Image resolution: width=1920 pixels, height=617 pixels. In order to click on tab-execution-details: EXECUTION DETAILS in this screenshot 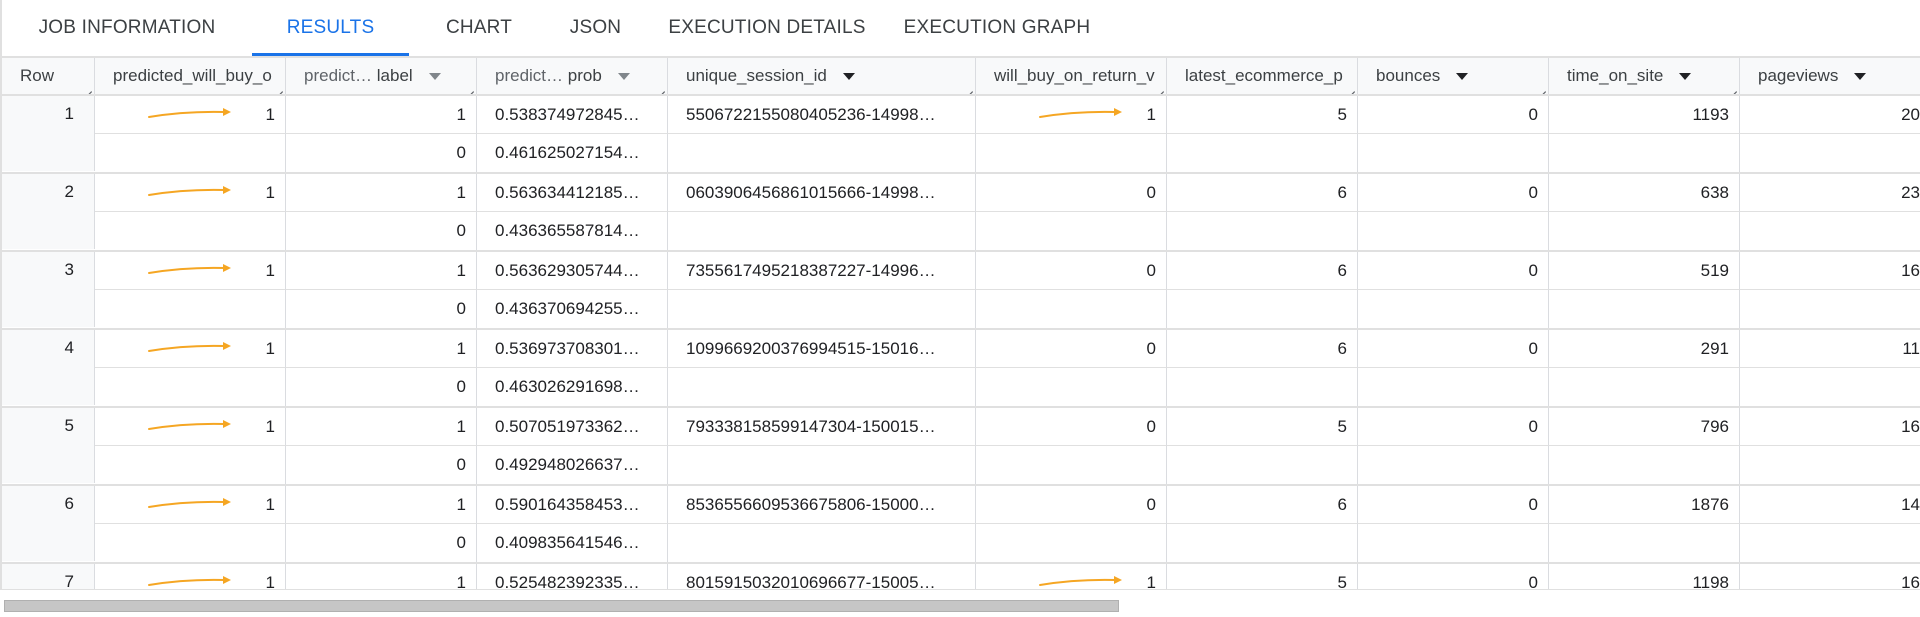, I will do `click(767, 28)`.